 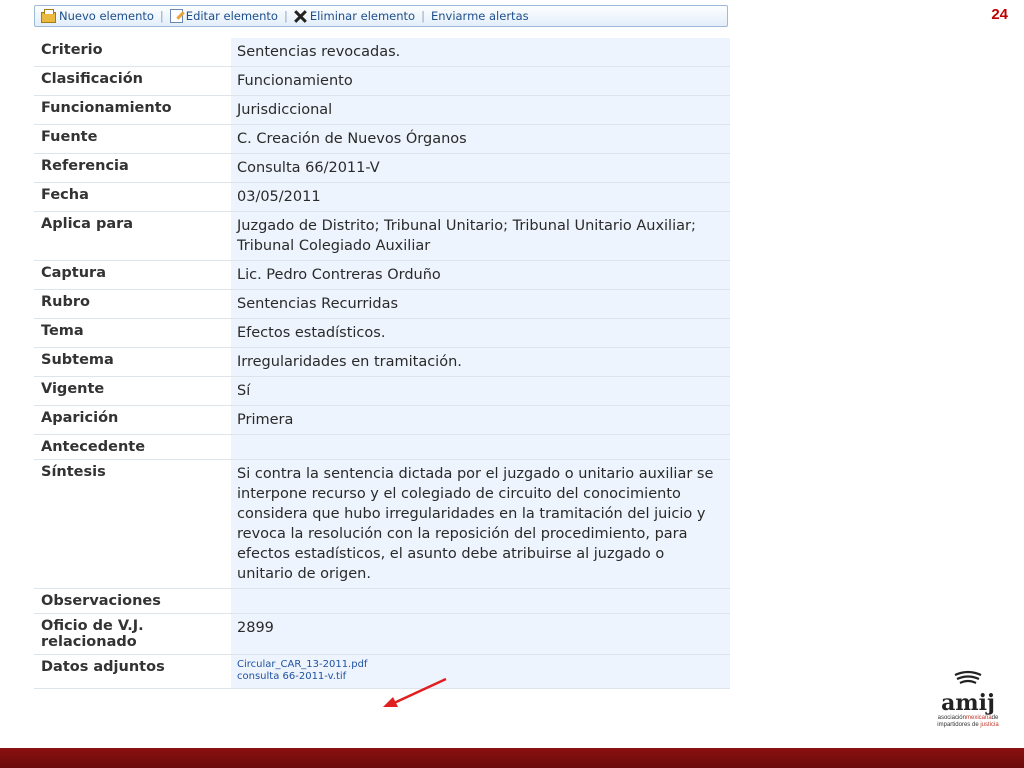 I want to click on field-row-fuente: Fuente C. Creación de Nuevos Órganos, so click(x=382, y=139).